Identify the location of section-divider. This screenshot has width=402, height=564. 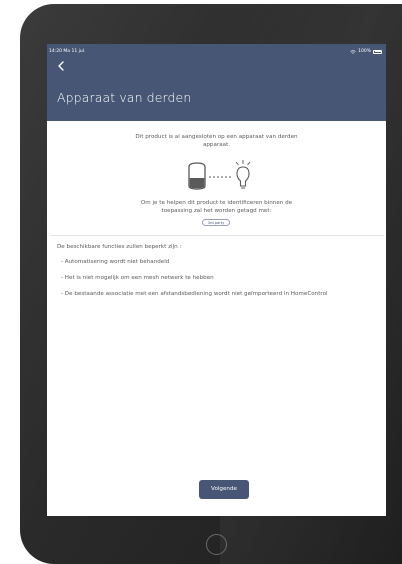
(217, 235).